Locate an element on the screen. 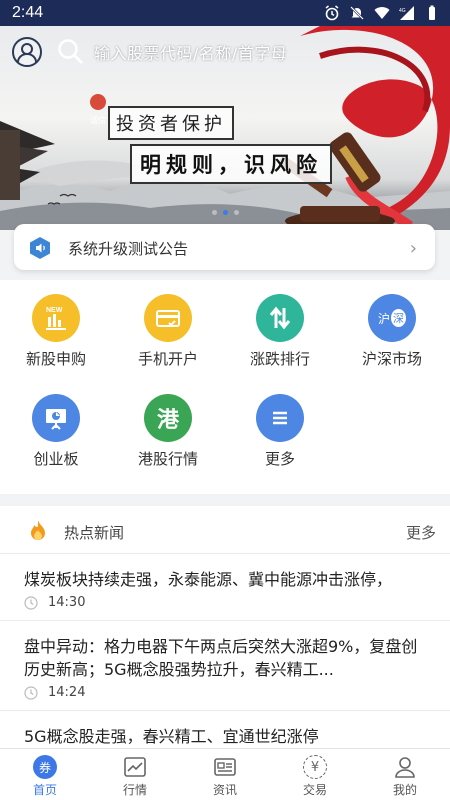 This screenshot has width=450, height=800. news-more-link: 更多 is located at coordinates (421, 532).